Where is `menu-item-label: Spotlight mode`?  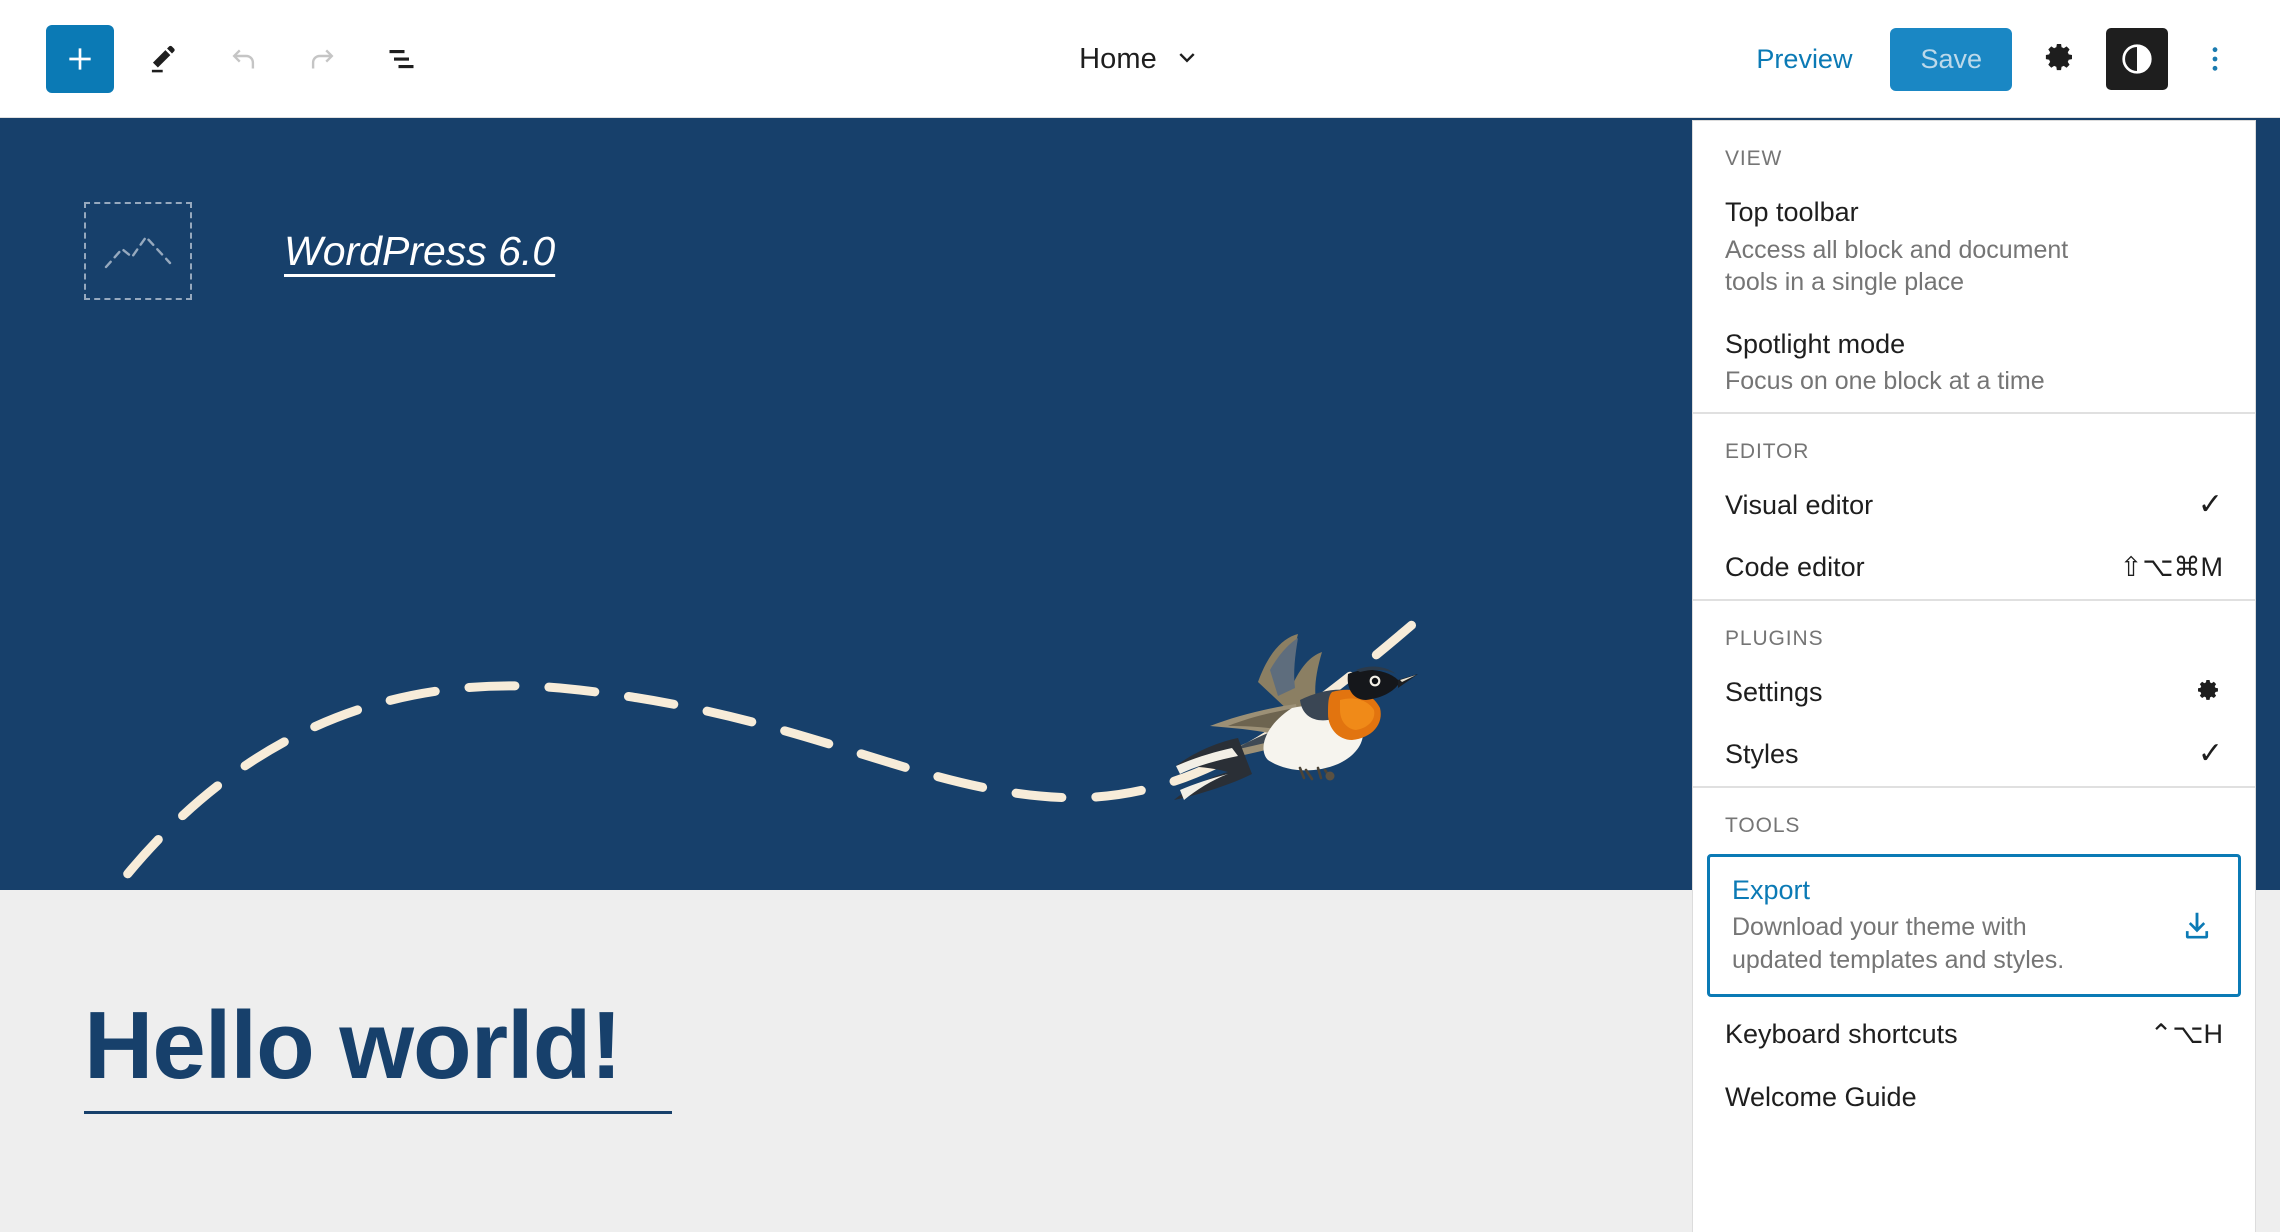 menu-item-label: Spotlight mode is located at coordinates (1815, 343).